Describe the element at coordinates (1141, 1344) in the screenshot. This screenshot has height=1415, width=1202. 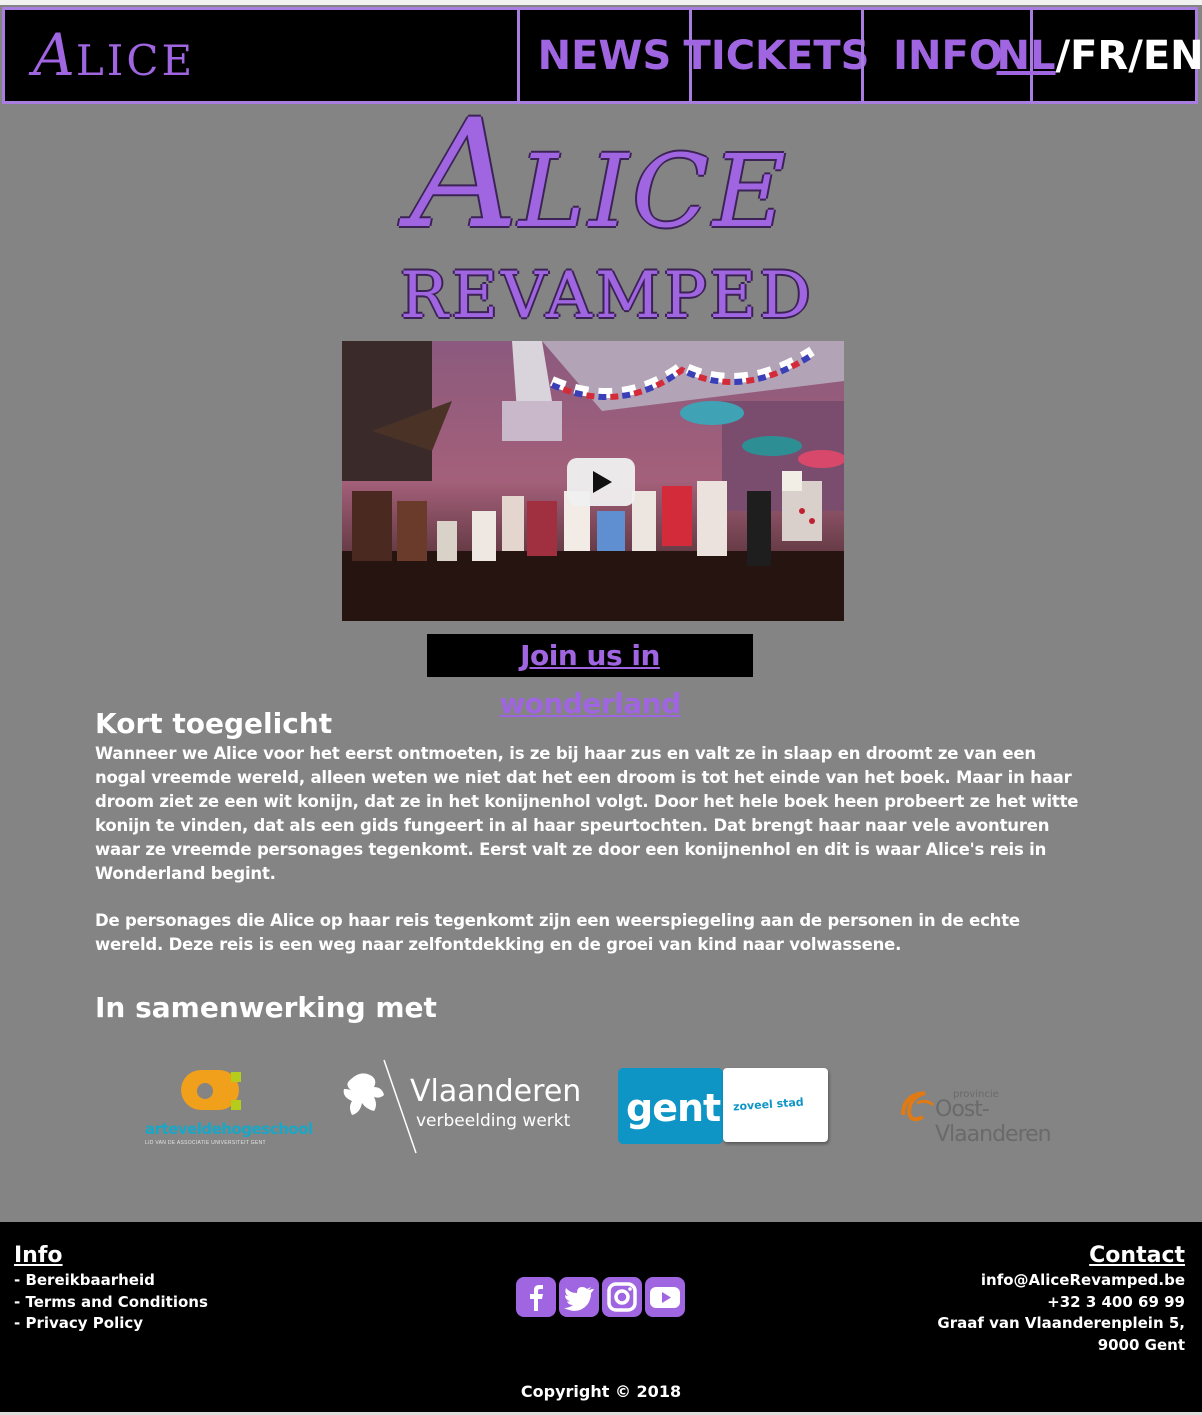
I see `contact-address-line-2: 9000 Gent` at that location.